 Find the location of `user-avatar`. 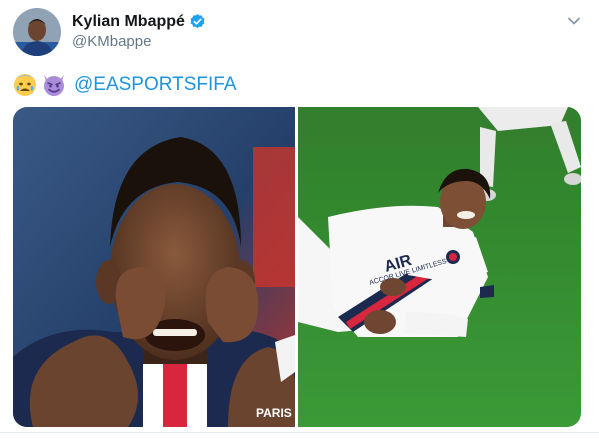

user-avatar is located at coordinates (37, 32).